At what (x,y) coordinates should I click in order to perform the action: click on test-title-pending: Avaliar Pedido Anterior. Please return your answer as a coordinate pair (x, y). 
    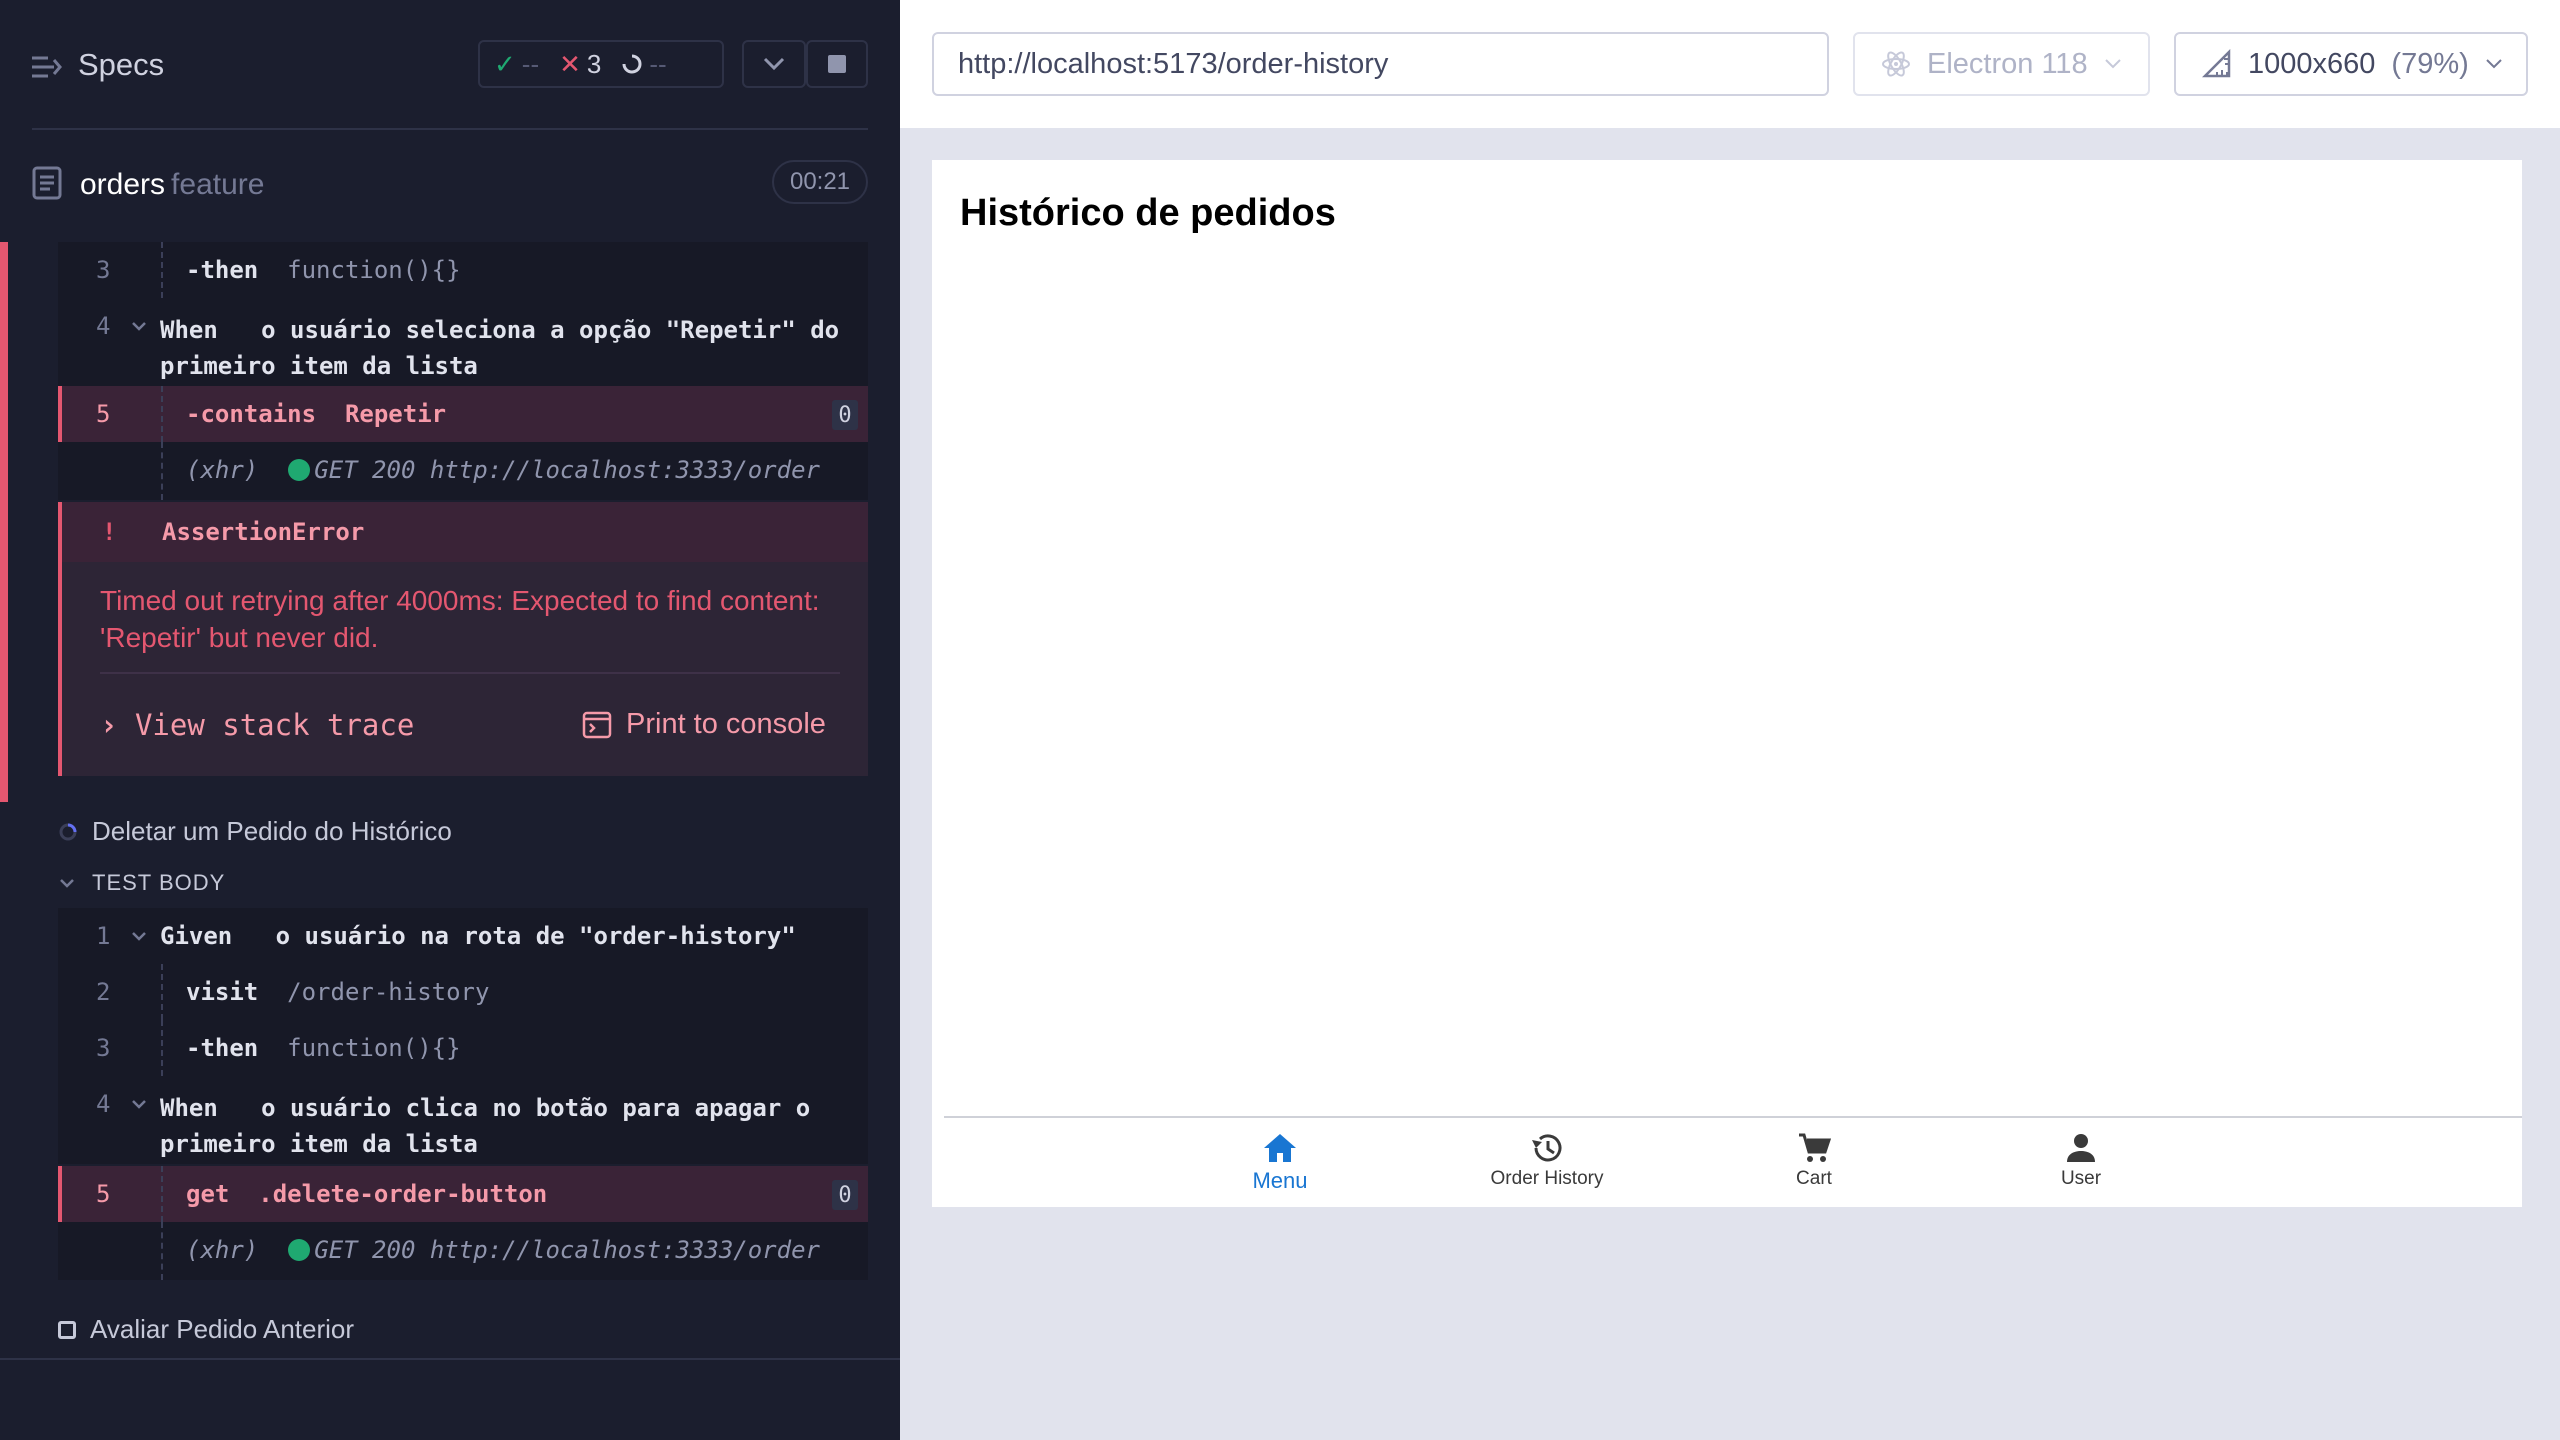
    Looking at the image, I should click on (206, 1329).